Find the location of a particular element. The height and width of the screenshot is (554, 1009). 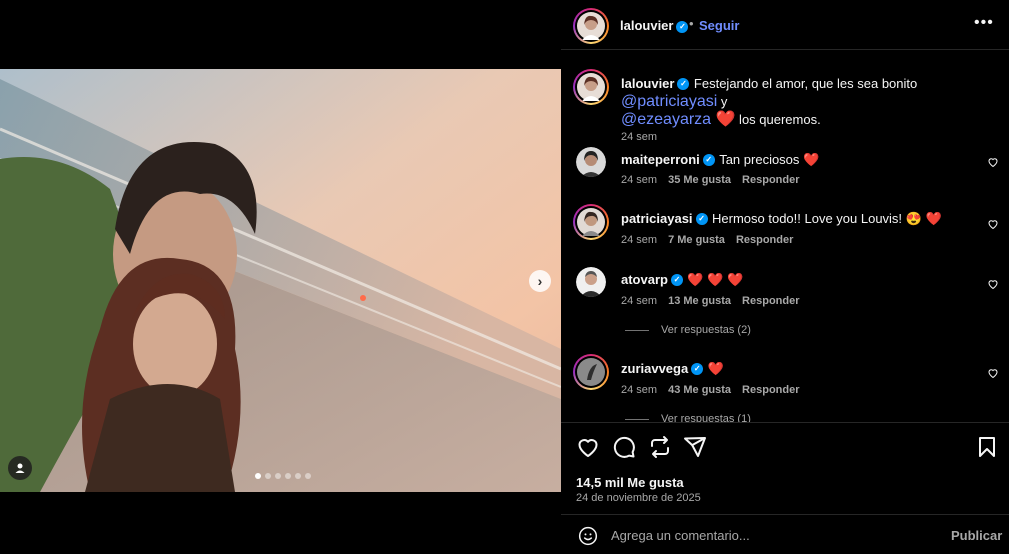

comment-username: patriciayasi is located at coordinates (657, 218).